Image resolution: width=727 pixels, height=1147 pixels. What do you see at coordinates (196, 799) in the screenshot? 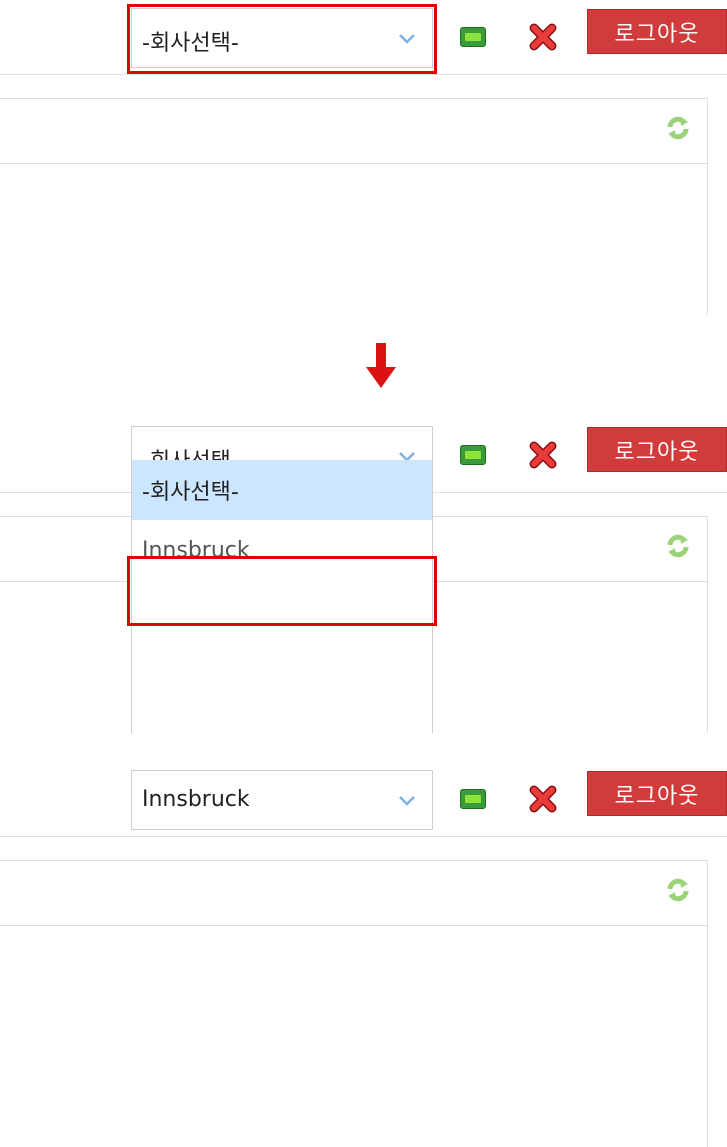
I see `company-select-value: Innsbruck` at bounding box center [196, 799].